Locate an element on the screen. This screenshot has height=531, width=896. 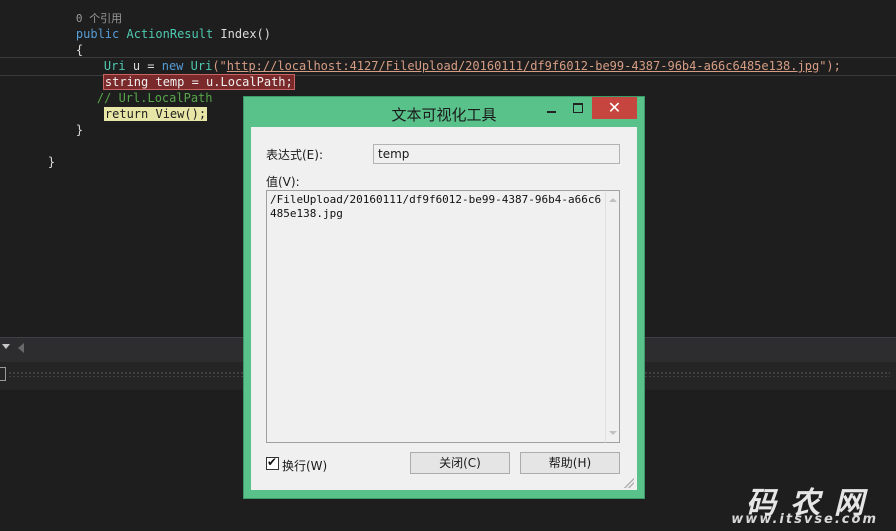
expression-label: 表达式(E): is located at coordinates (294, 155).